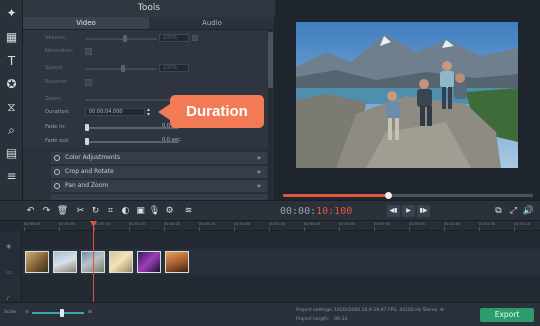 This screenshot has width=540, height=326. I want to click on chevron-right-icon: », so click(258, 158).